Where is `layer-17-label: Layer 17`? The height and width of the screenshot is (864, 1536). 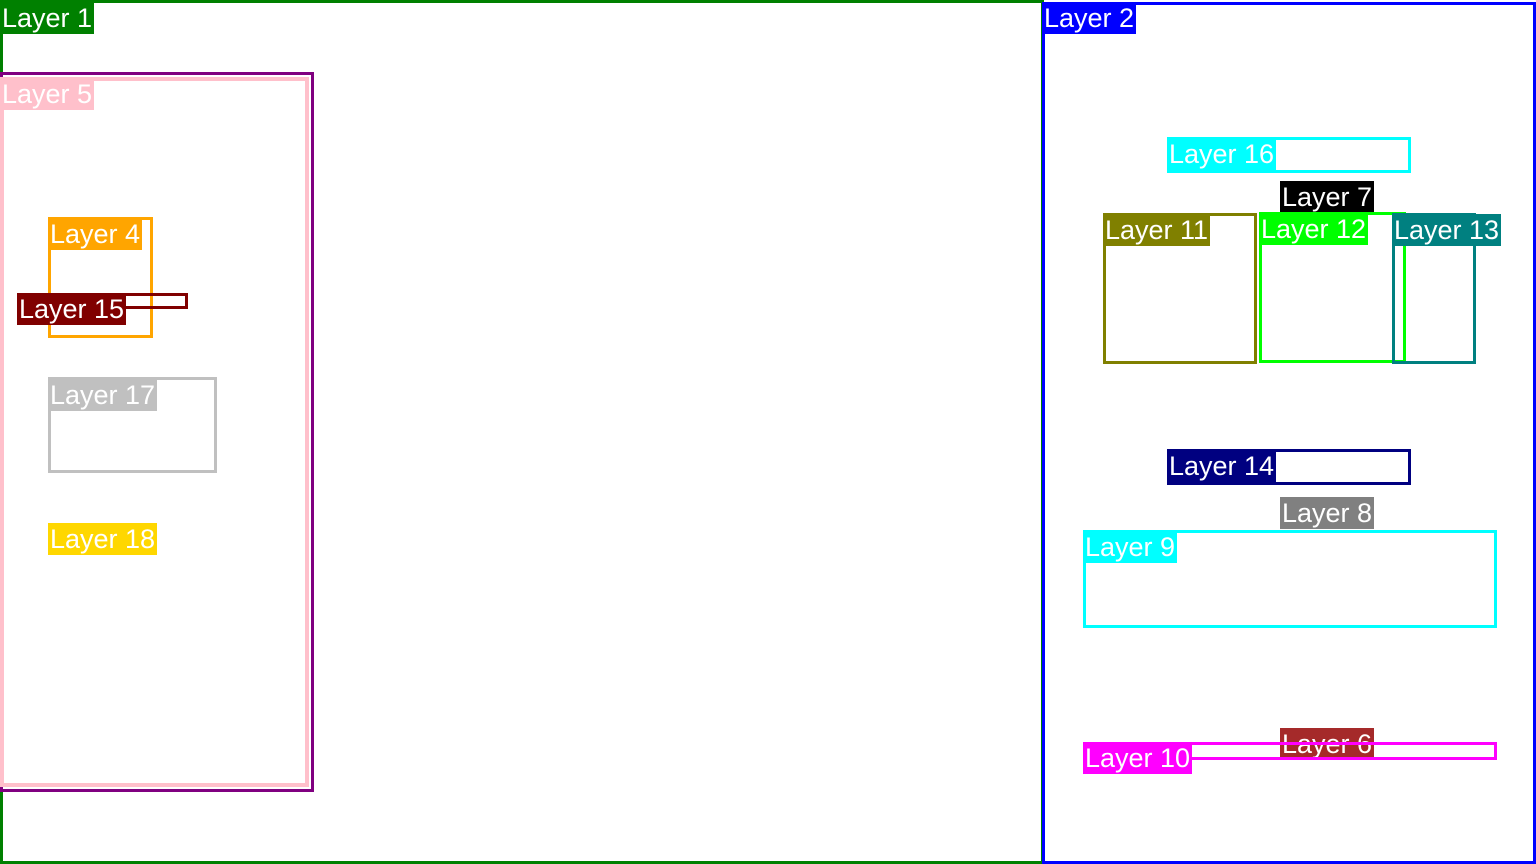
layer-17-label: Layer 17 is located at coordinates (103, 395).